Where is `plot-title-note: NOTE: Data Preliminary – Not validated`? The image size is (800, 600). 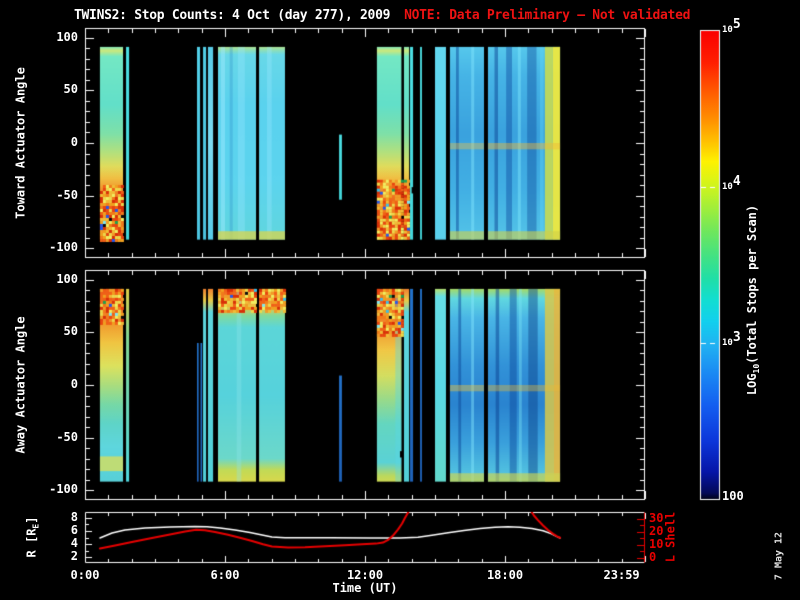 plot-title-note: NOTE: Data Preliminary – Not validated is located at coordinates (547, 15).